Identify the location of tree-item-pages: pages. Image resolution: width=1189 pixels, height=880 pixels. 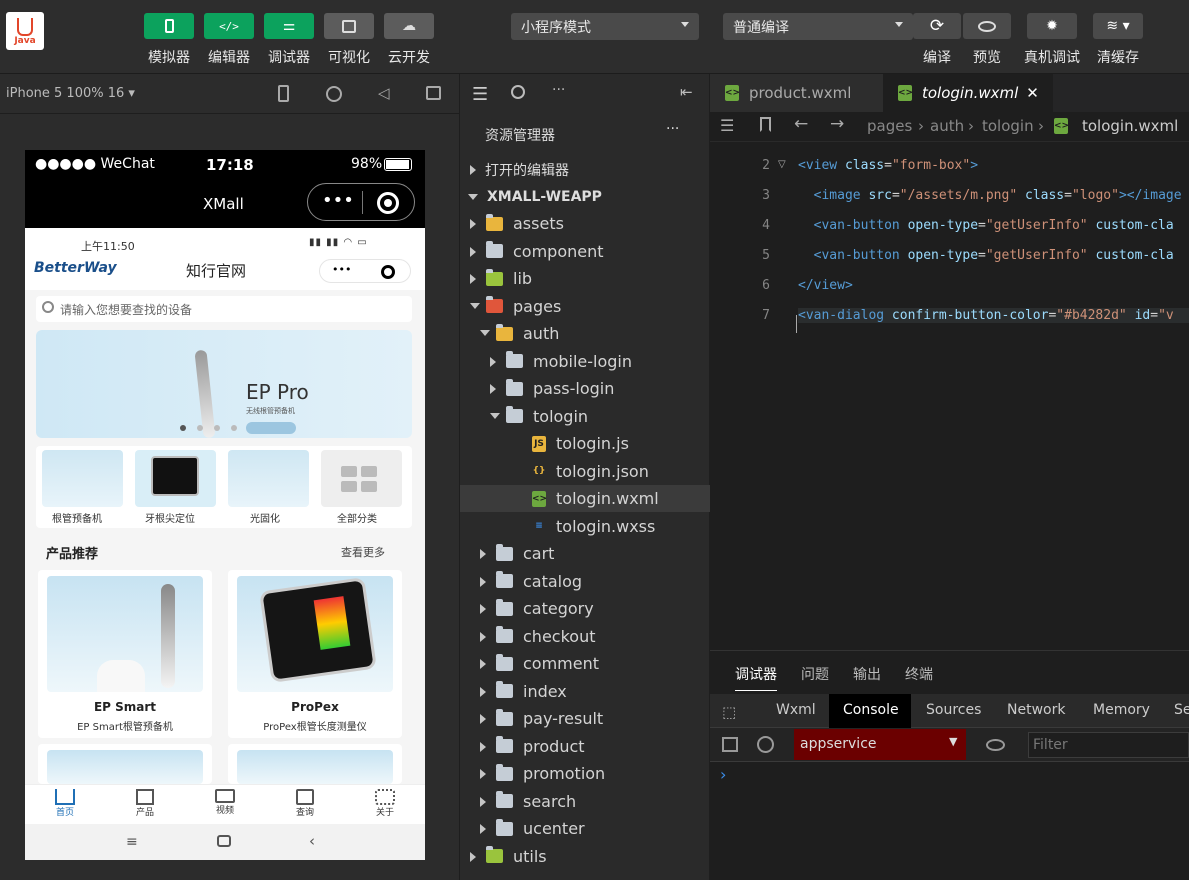
(585, 306).